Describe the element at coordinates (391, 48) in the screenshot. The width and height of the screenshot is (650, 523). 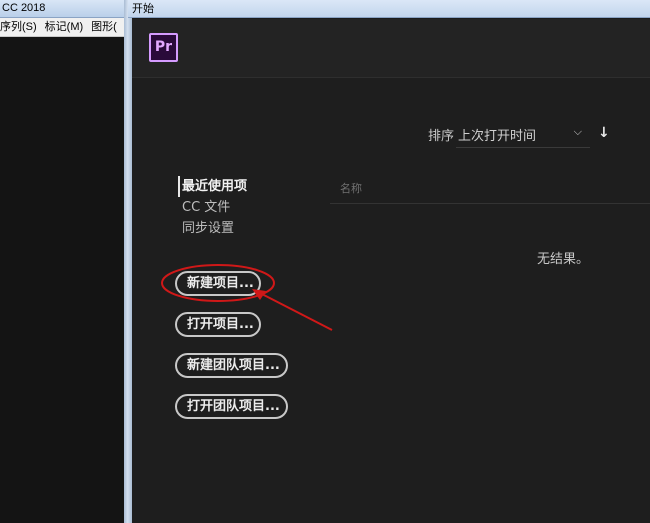
I see `dialog-header: Pr` at that location.